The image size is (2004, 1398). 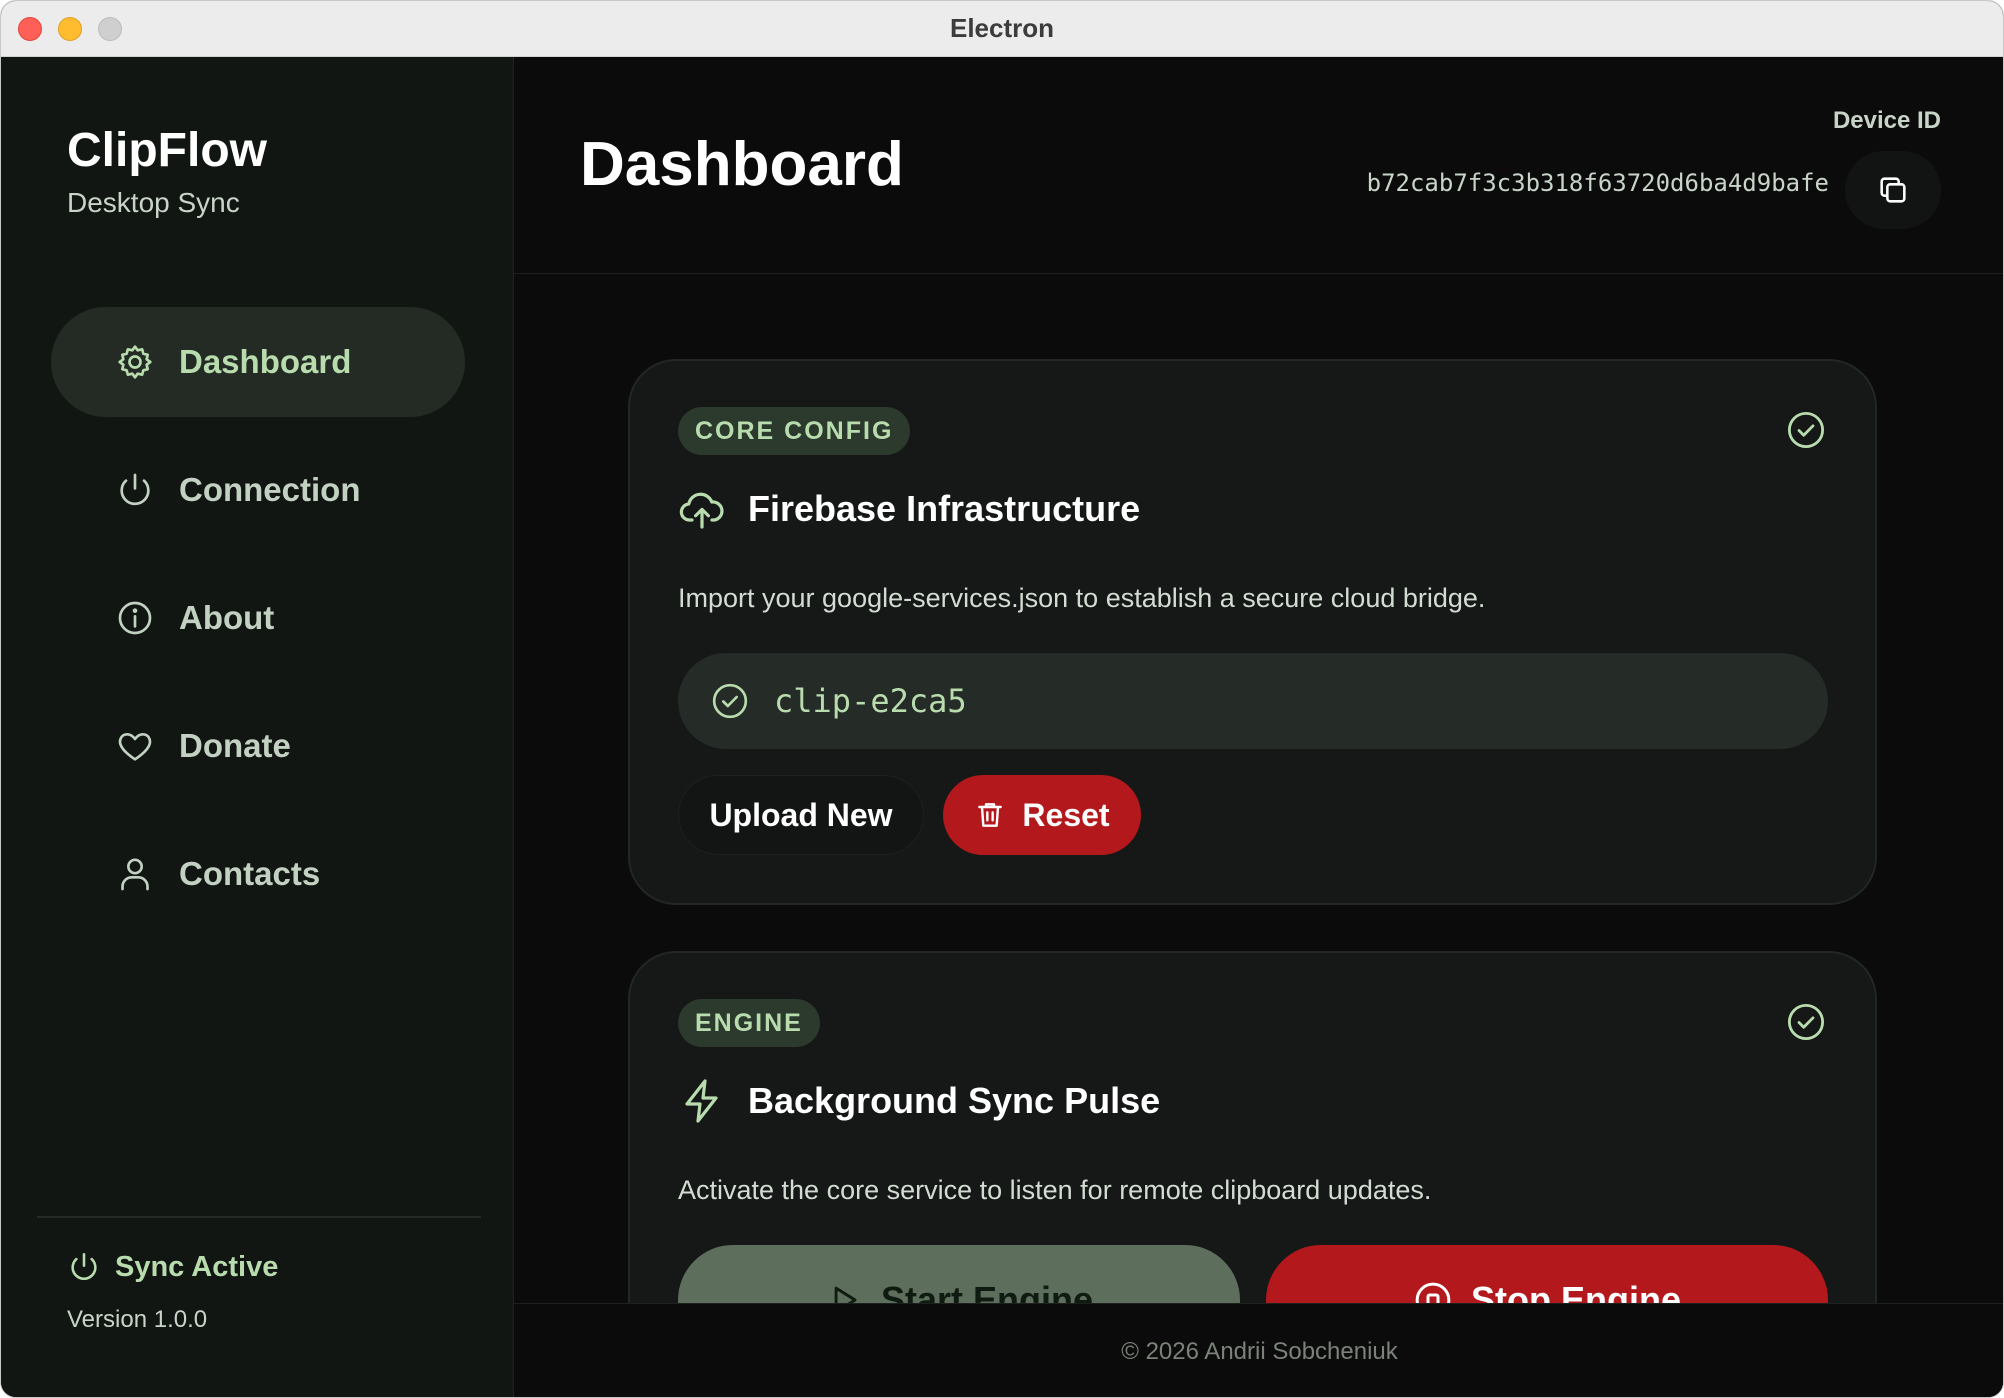 I want to click on sidebar-divider, so click(x=259, y=1217).